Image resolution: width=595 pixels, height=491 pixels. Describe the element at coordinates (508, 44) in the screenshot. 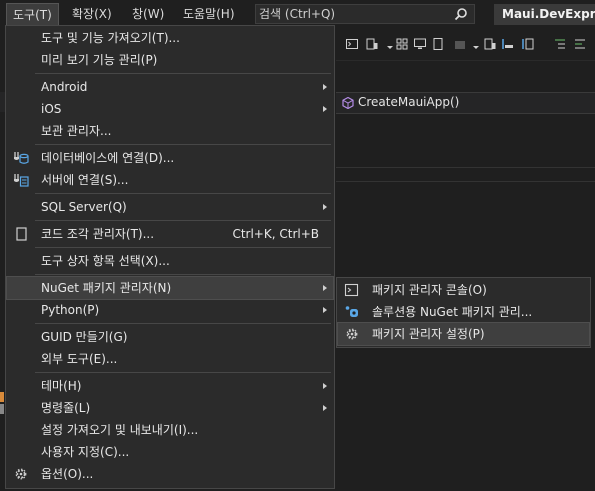

I see `align-icon` at that location.